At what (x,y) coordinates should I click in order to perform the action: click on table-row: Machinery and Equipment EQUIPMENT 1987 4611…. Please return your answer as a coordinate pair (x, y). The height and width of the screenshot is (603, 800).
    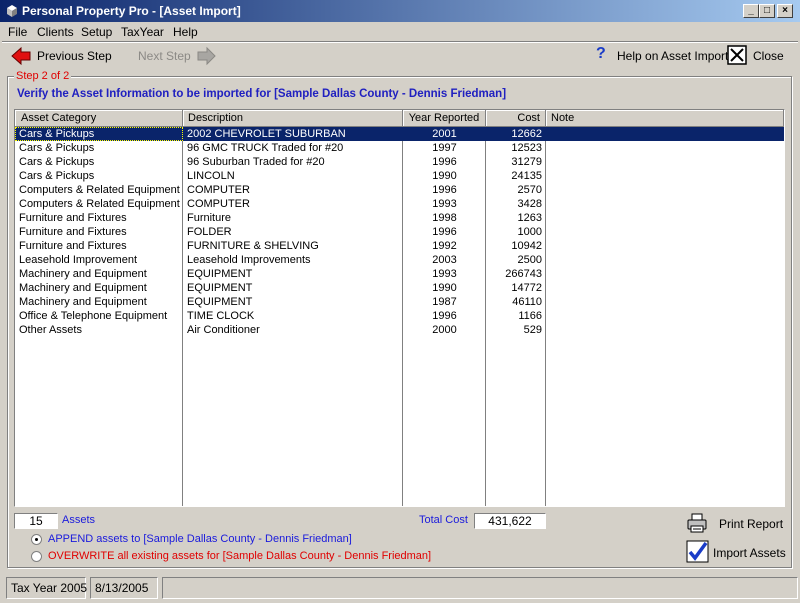
    Looking at the image, I should click on (399, 302).